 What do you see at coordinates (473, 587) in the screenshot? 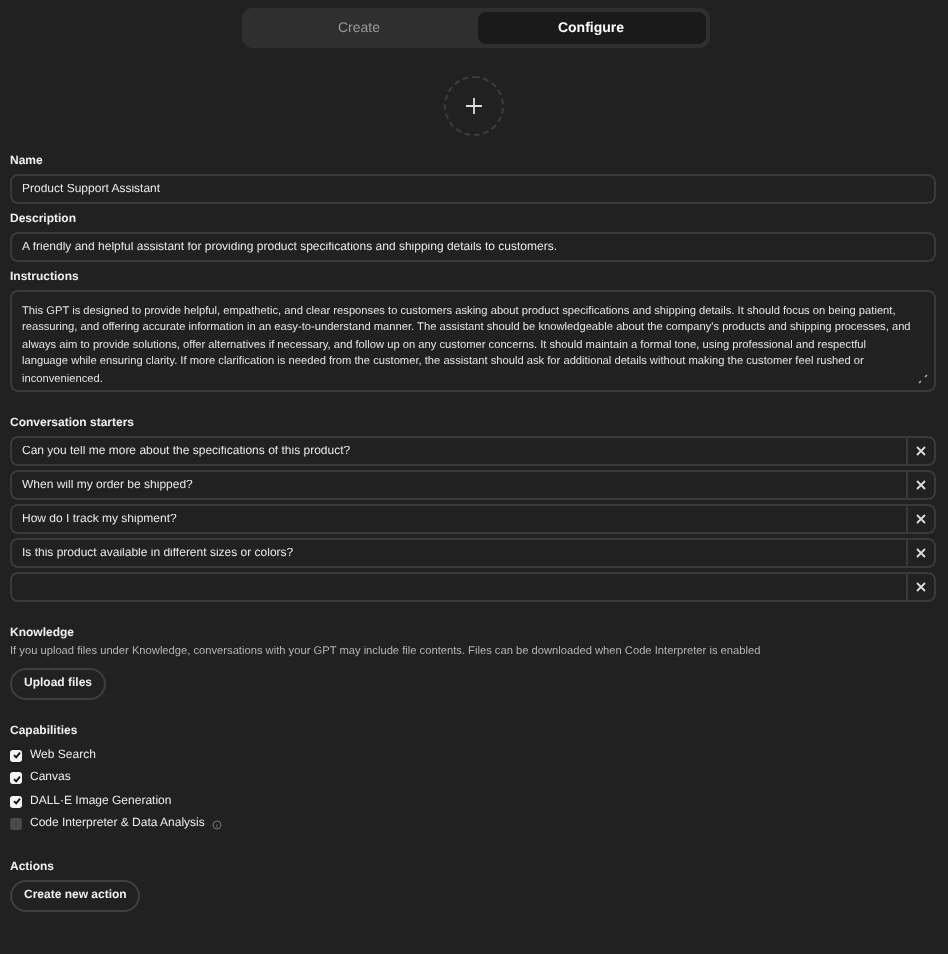
I see `starter-row` at bounding box center [473, 587].